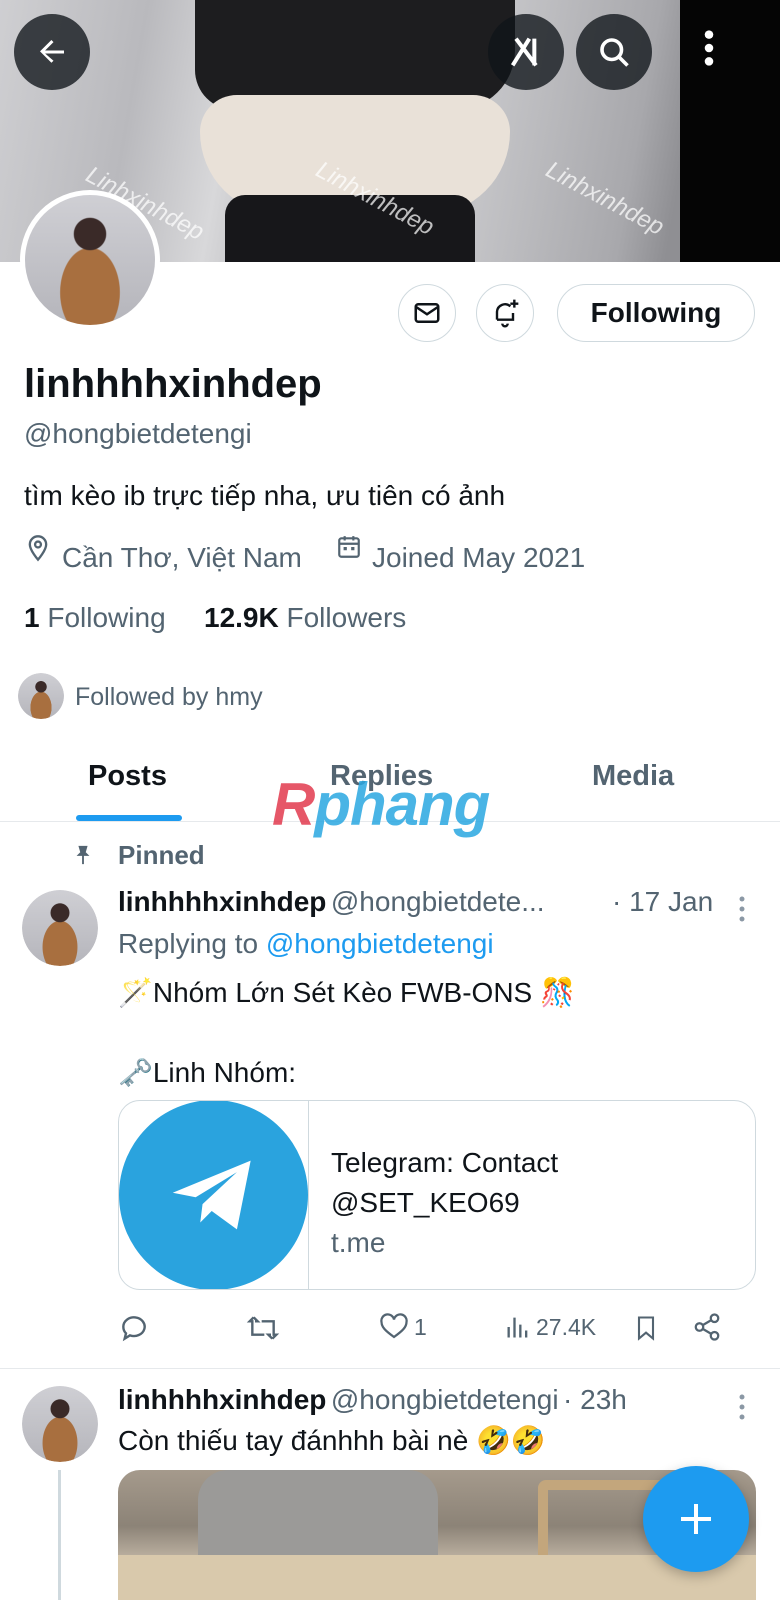 The width and height of the screenshot is (780, 1600). What do you see at coordinates (182, 557) in the screenshot?
I see `profile-location: Cần Thơ, Việt Nam` at bounding box center [182, 557].